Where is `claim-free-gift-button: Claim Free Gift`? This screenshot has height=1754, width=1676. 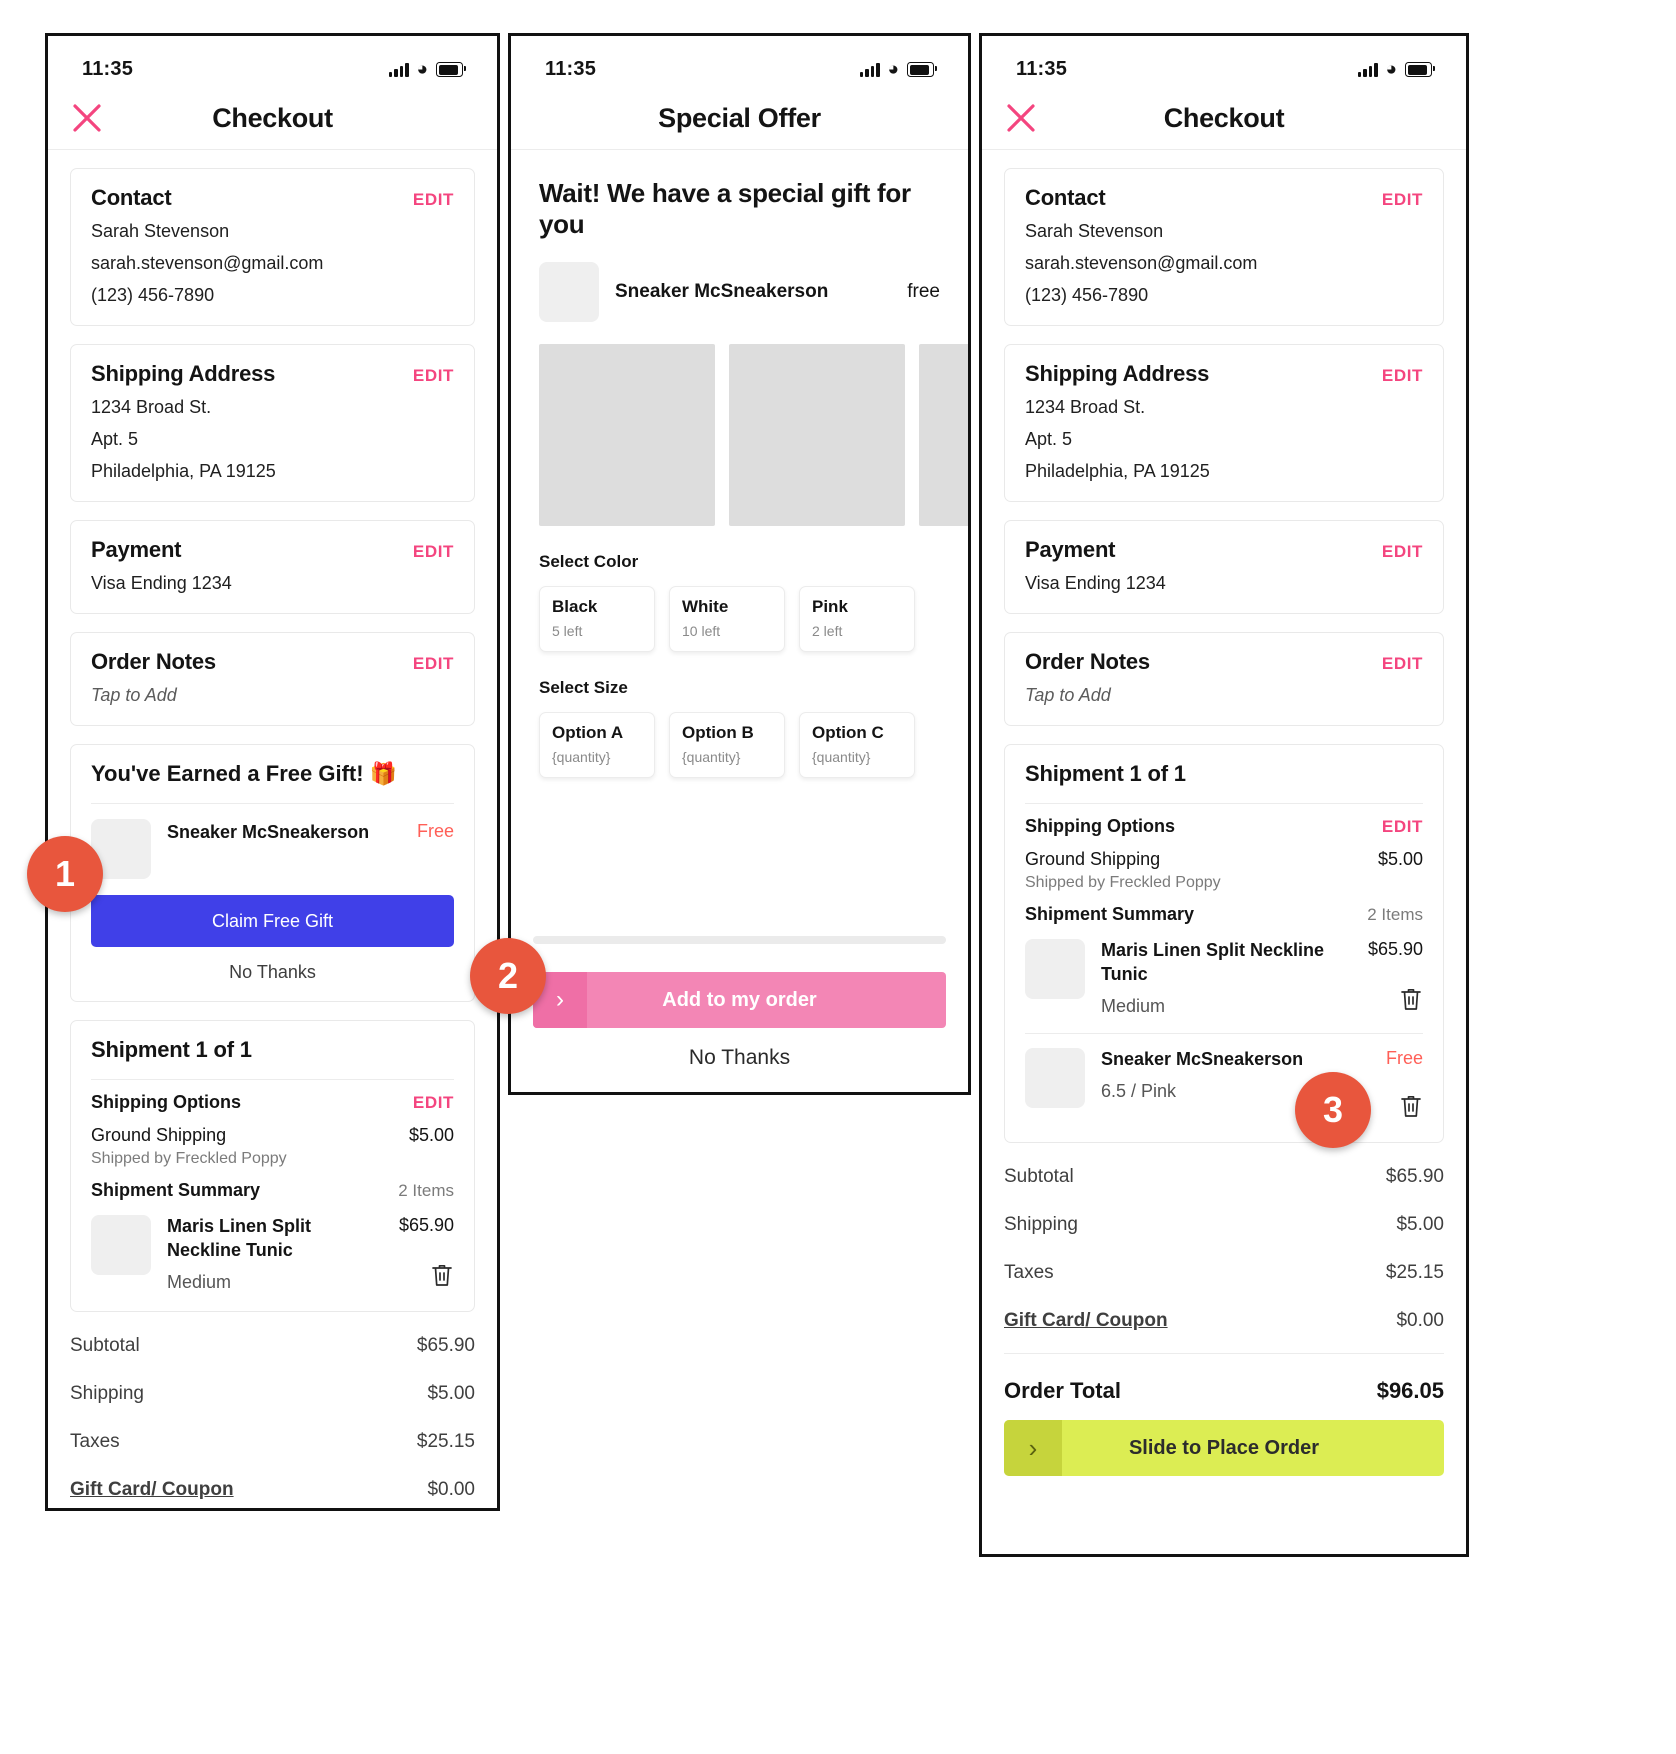 claim-free-gift-button: Claim Free Gift is located at coordinates (272, 921).